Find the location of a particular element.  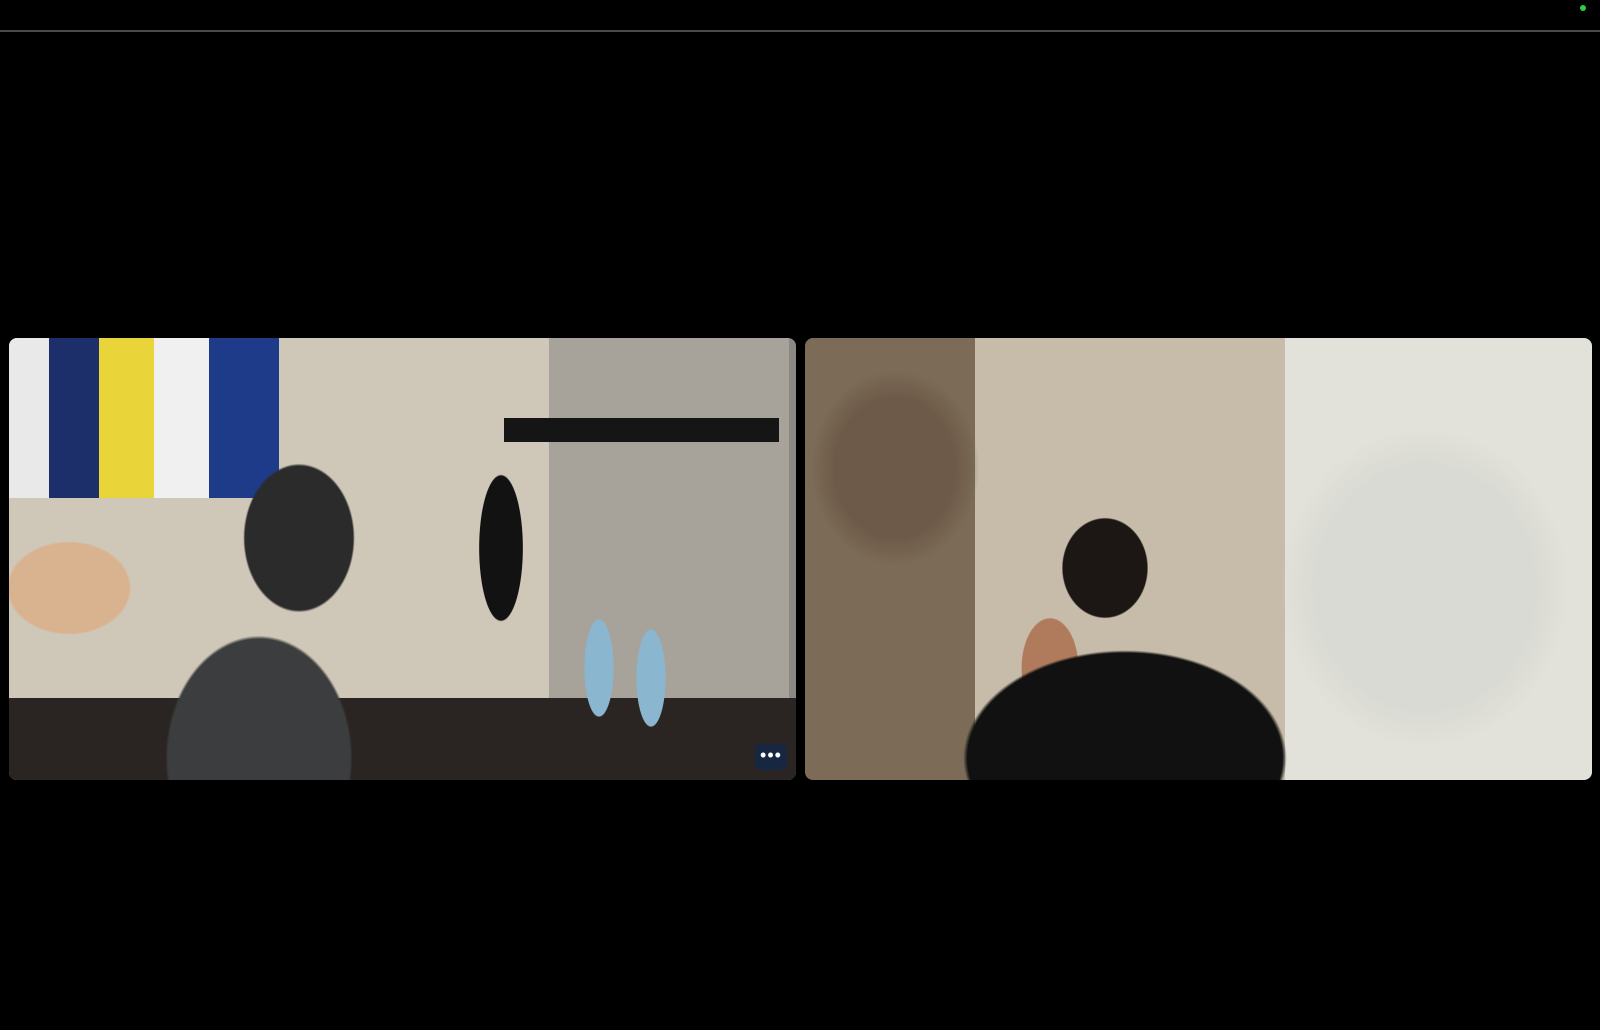

window-title-bar is located at coordinates (800, 16).